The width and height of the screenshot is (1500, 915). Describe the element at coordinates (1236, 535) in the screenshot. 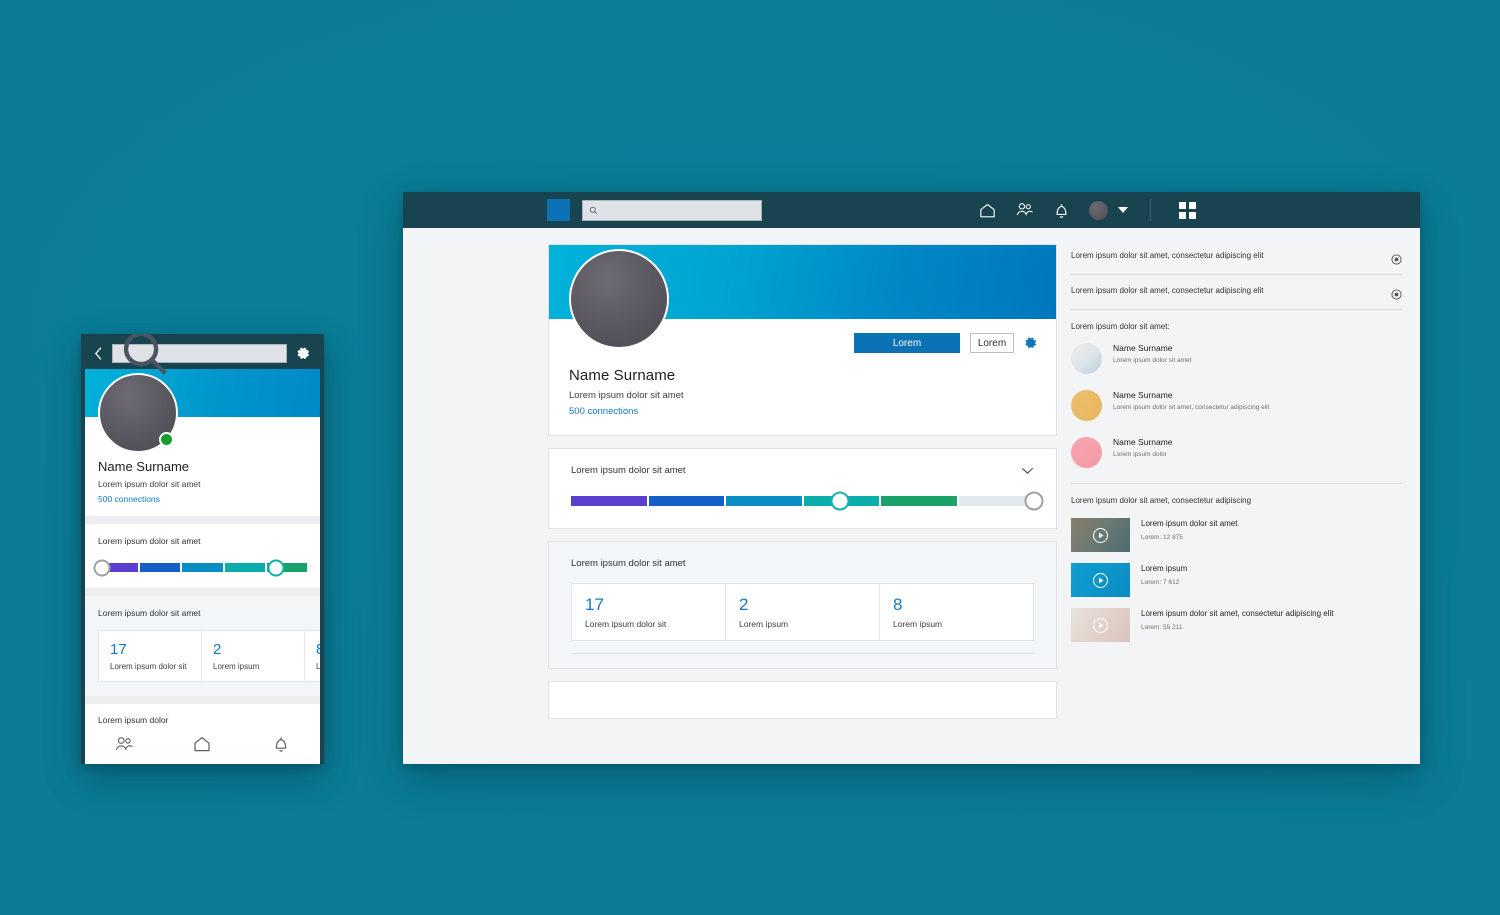

I see `video-item: Lorem ipsum dolor sit amet Lorem: 12 875` at that location.